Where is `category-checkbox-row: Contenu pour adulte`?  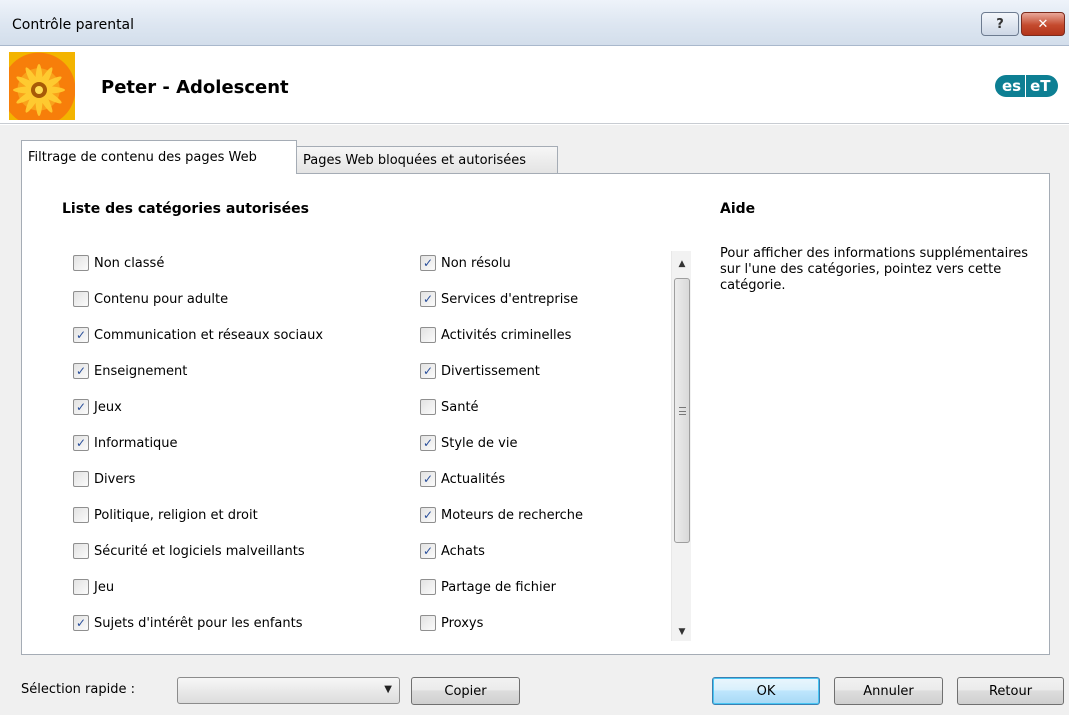
category-checkbox-row: Contenu pour adulte is located at coordinates (150, 299).